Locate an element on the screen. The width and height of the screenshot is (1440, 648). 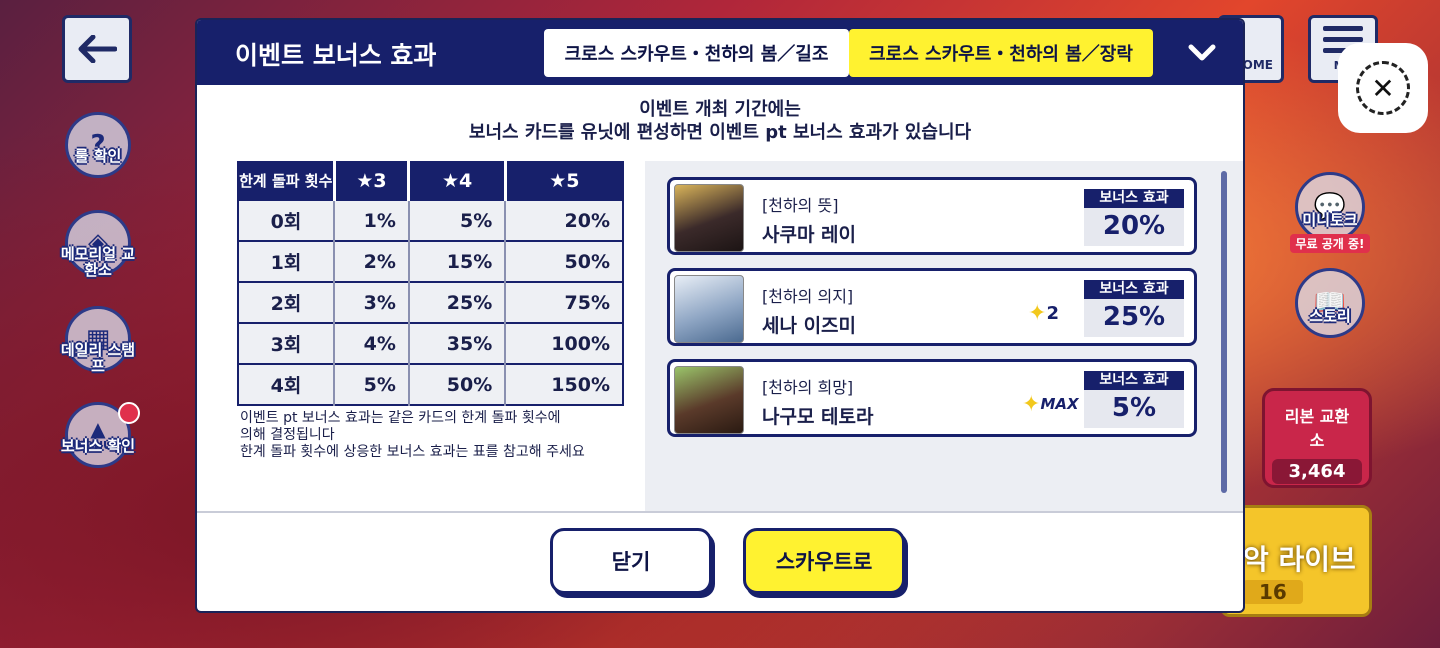
back-button is located at coordinates (97, 49).